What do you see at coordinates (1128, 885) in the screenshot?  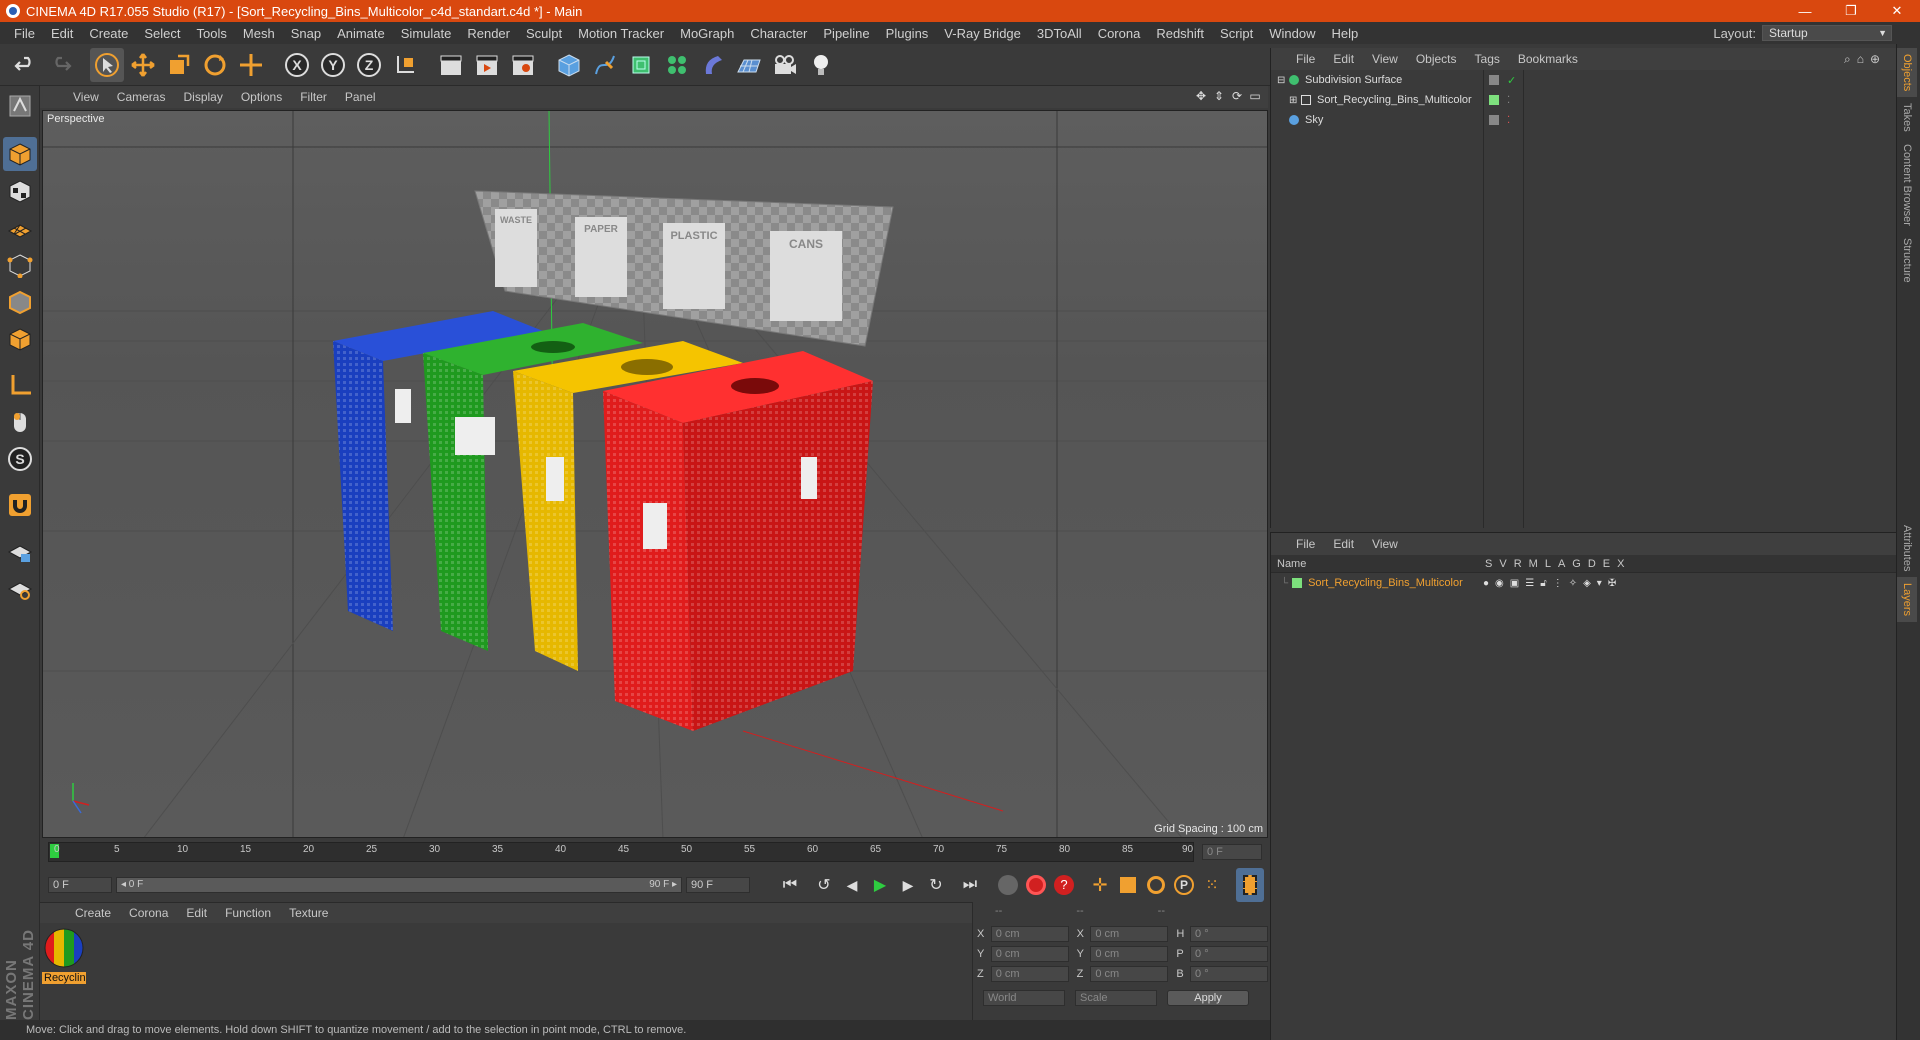 I see `scale-key-button` at bounding box center [1128, 885].